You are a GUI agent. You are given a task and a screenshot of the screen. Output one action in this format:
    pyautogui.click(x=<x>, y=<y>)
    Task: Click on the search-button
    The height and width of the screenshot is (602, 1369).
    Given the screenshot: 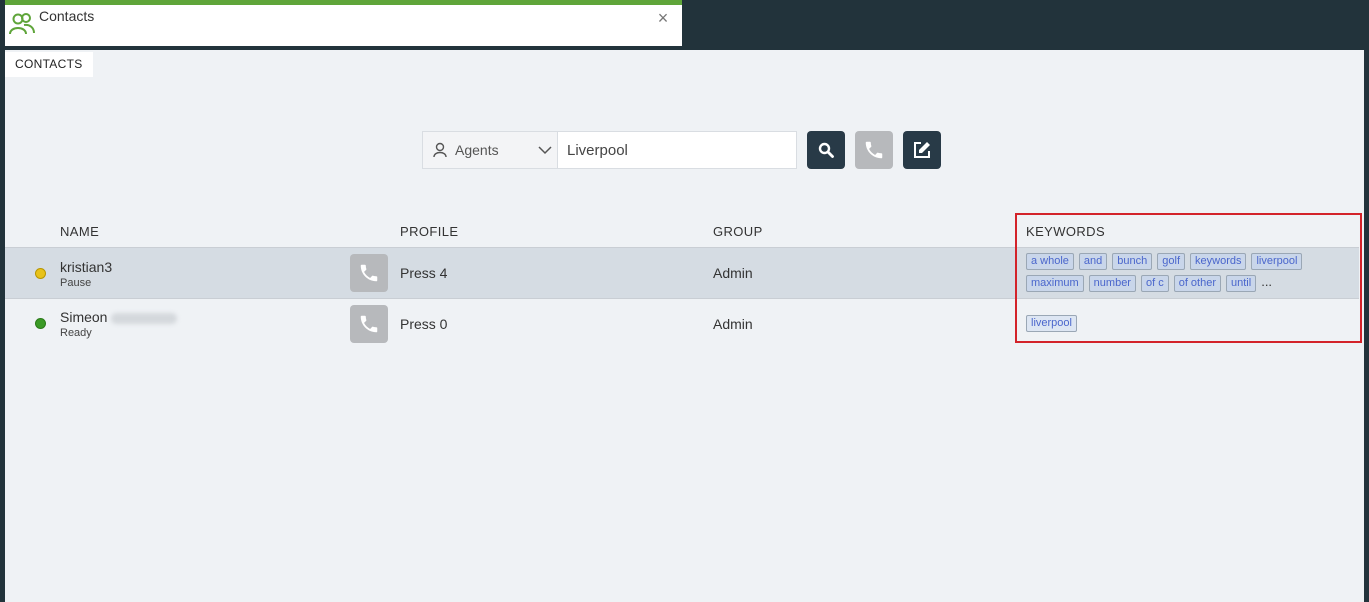 What is the action you would take?
    pyautogui.click(x=826, y=150)
    